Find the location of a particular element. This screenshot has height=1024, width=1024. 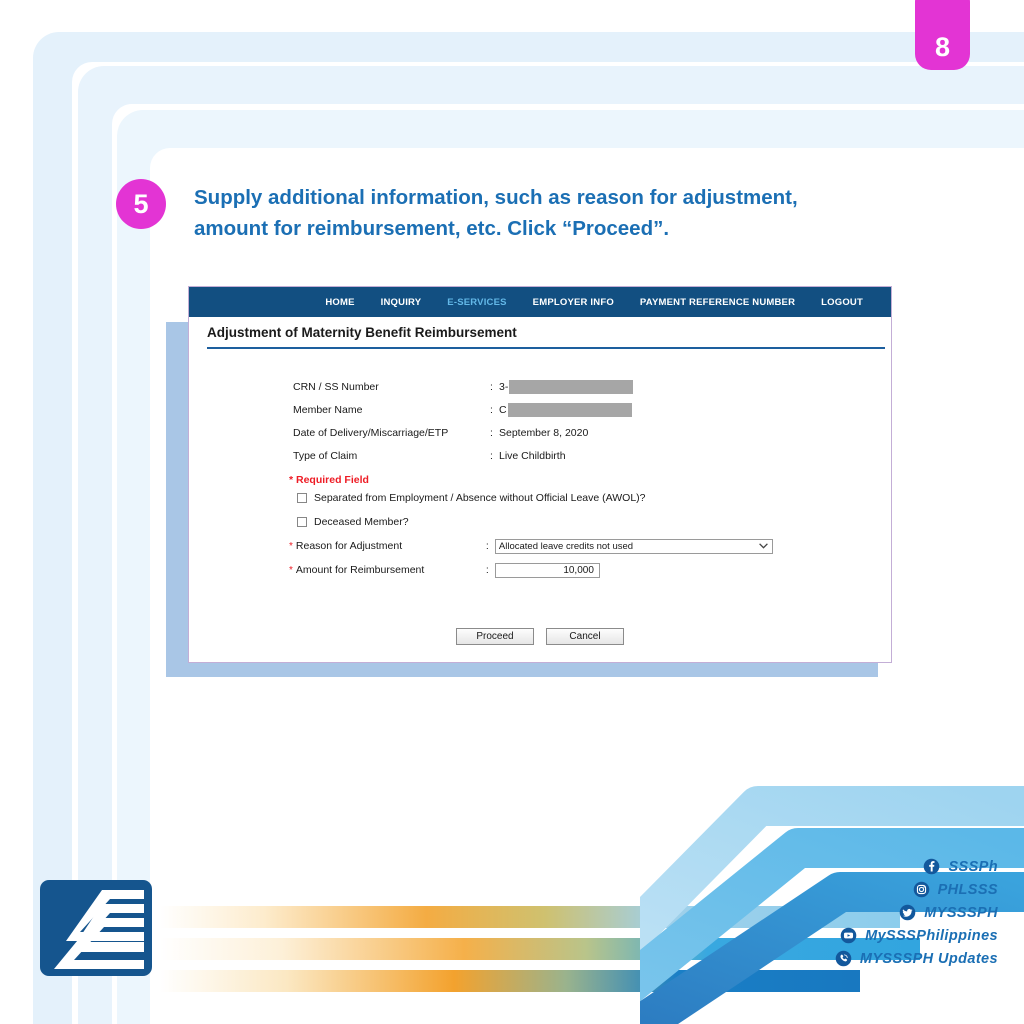

page-number-badge: 8 is located at coordinates (942, 35).